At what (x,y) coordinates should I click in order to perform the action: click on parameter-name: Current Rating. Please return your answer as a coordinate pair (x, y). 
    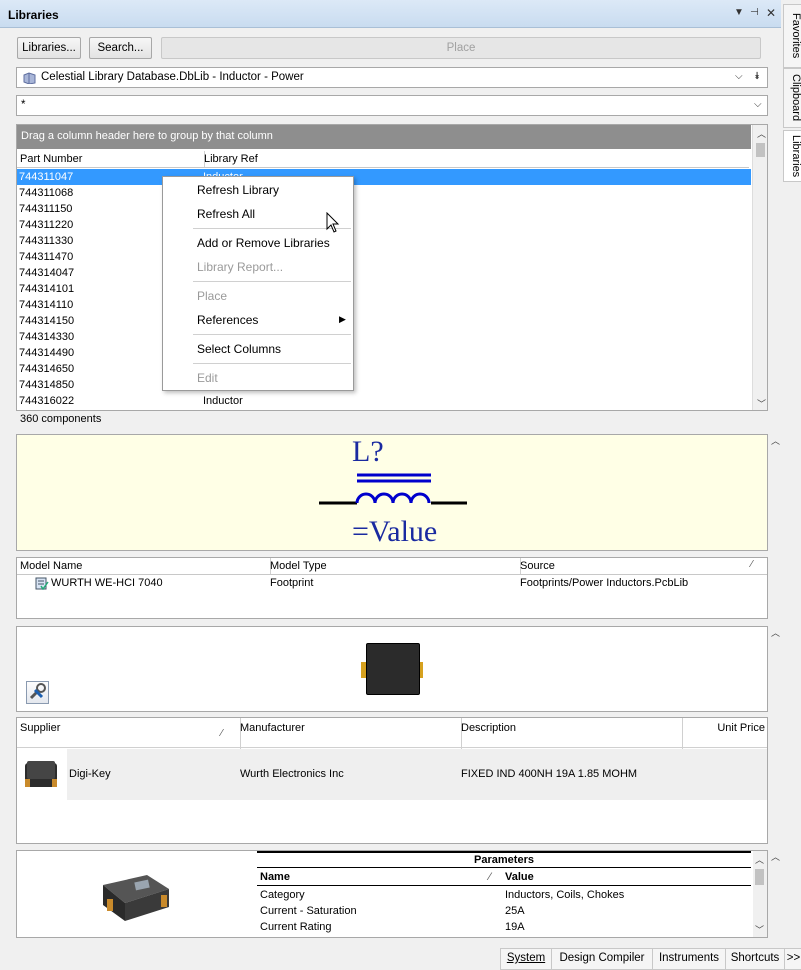
    Looking at the image, I should click on (296, 927).